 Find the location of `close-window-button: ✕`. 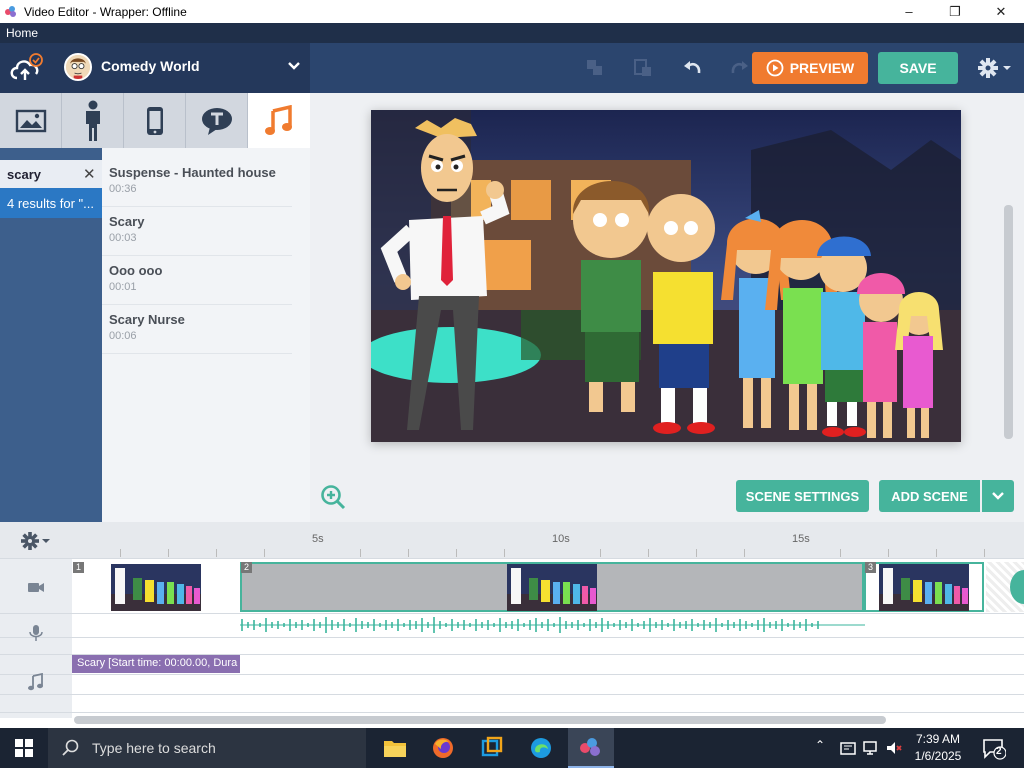

close-window-button: ✕ is located at coordinates (1001, 11).